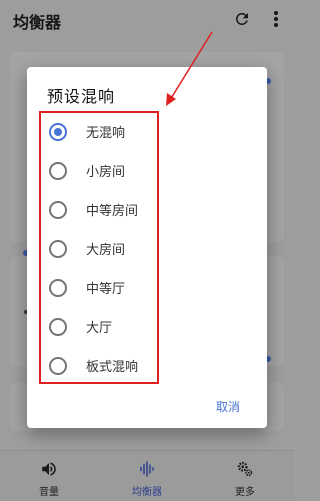  I want to click on cancel-button: 取消, so click(228, 406).